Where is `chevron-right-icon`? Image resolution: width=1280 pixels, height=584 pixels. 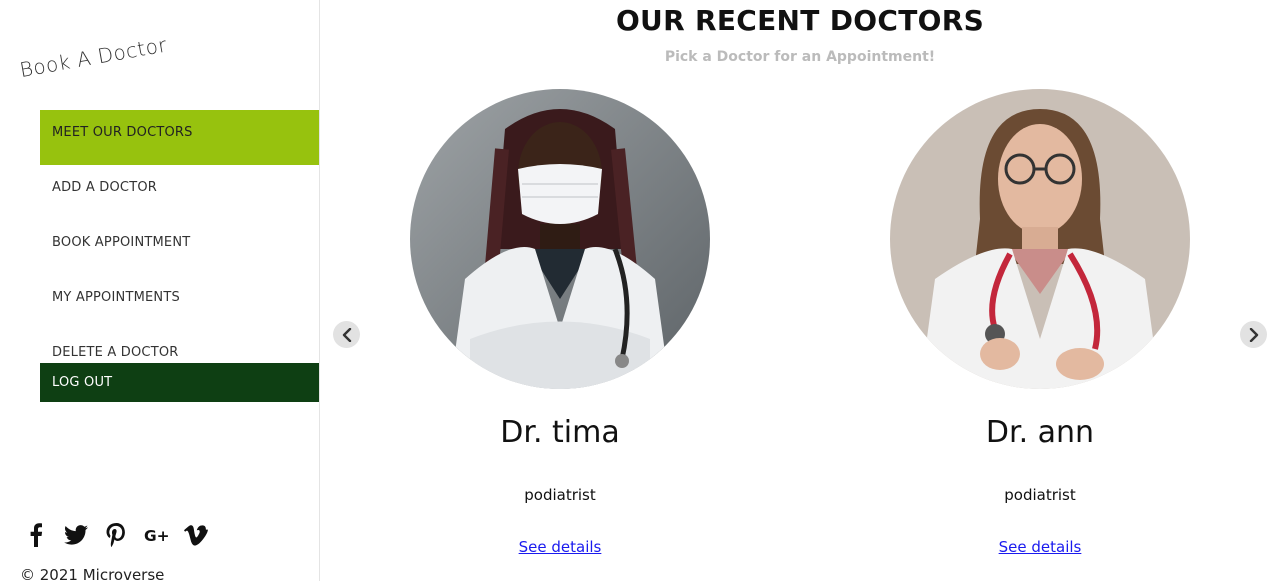 chevron-right-icon is located at coordinates (1253, 334).